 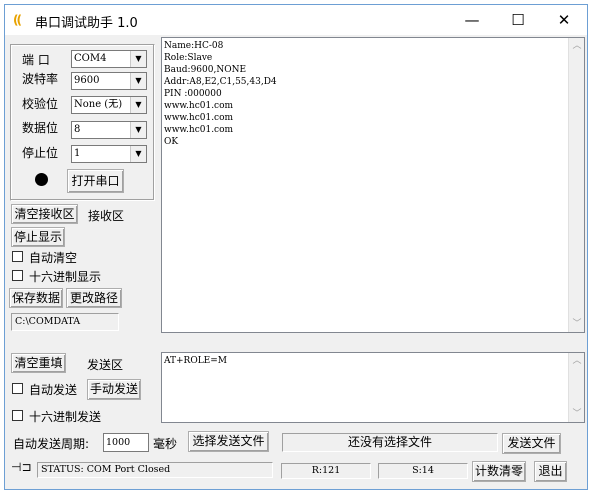 I want to click on save-data-button: 保存数据, so click(x=36, y=298).